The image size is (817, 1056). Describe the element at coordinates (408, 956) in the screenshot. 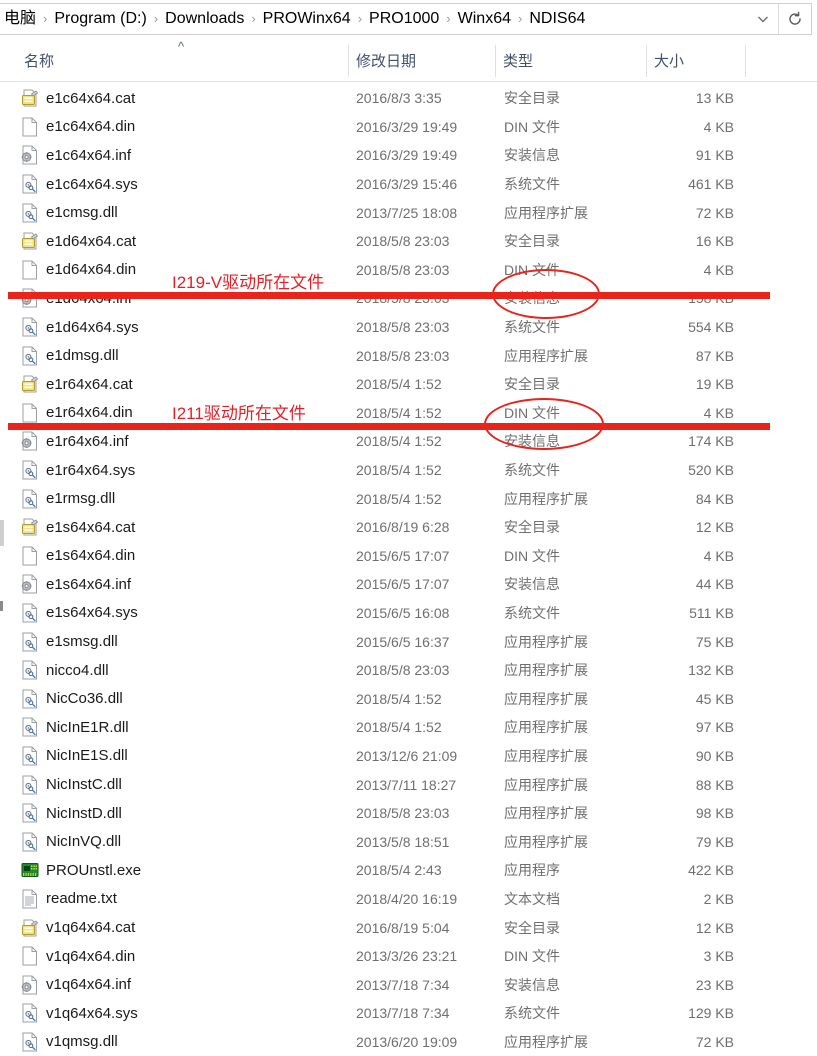

I see `table-row: v1q64x64.din 2013/3/26 23:21 DIN 文件 3 KB` at that location.